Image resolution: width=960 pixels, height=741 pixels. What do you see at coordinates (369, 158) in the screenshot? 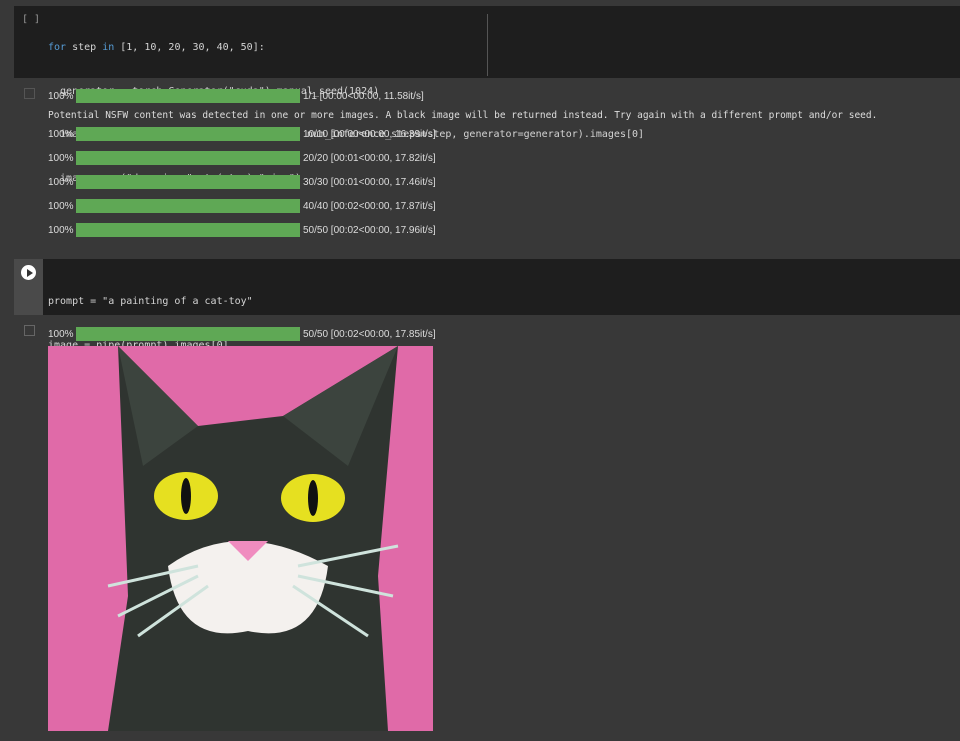
I see `progress-text: 20/20 [00:01<00:00, 17.82it/s]` at bounding box center [369, 158].